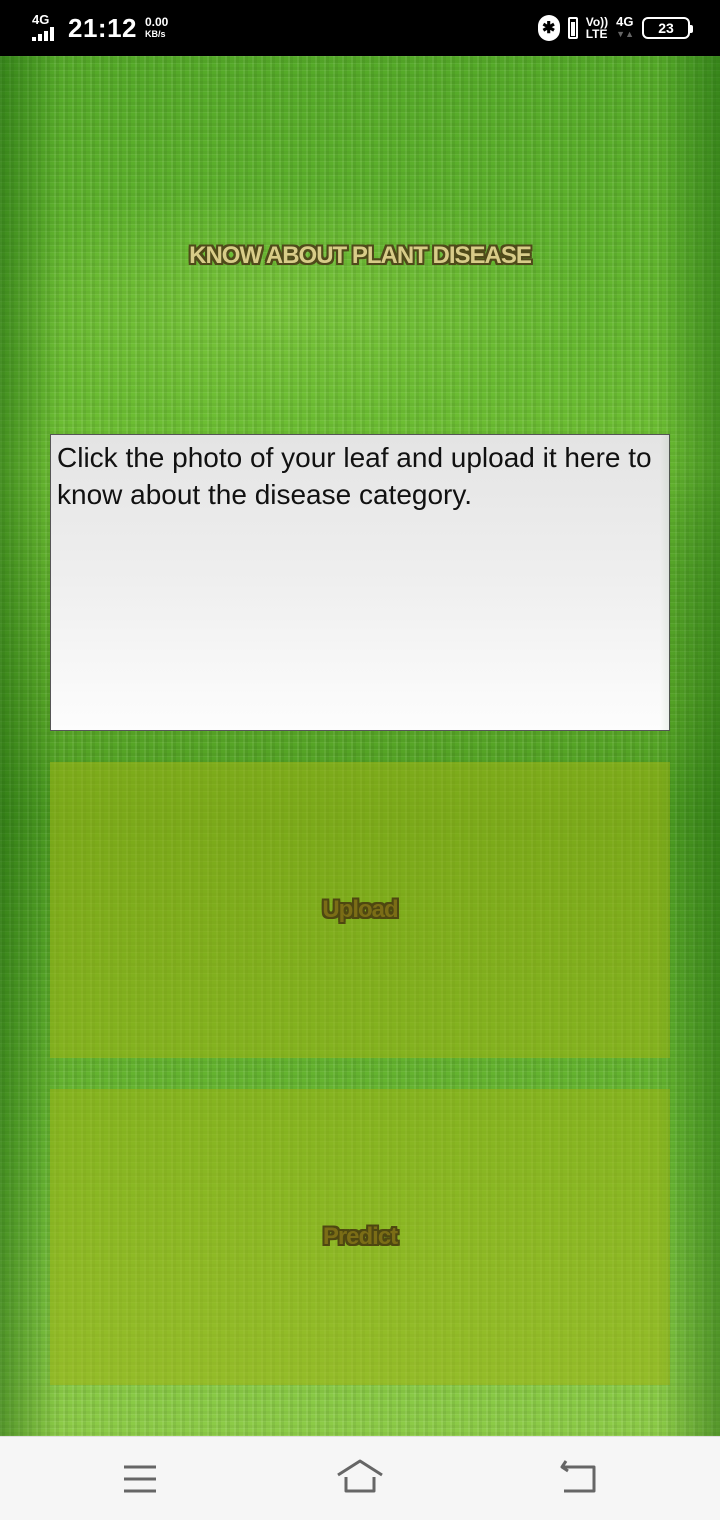  I want to click on bluetooth-icon: ✱, so click(548, 28).